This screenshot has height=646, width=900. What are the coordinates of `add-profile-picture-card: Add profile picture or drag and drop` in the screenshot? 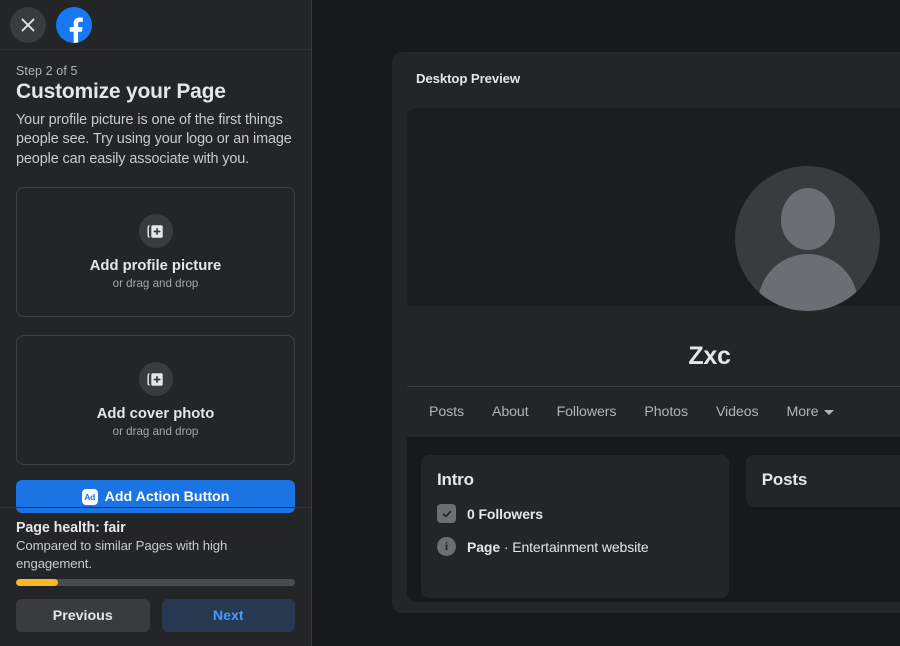 It's located at (155, 252).